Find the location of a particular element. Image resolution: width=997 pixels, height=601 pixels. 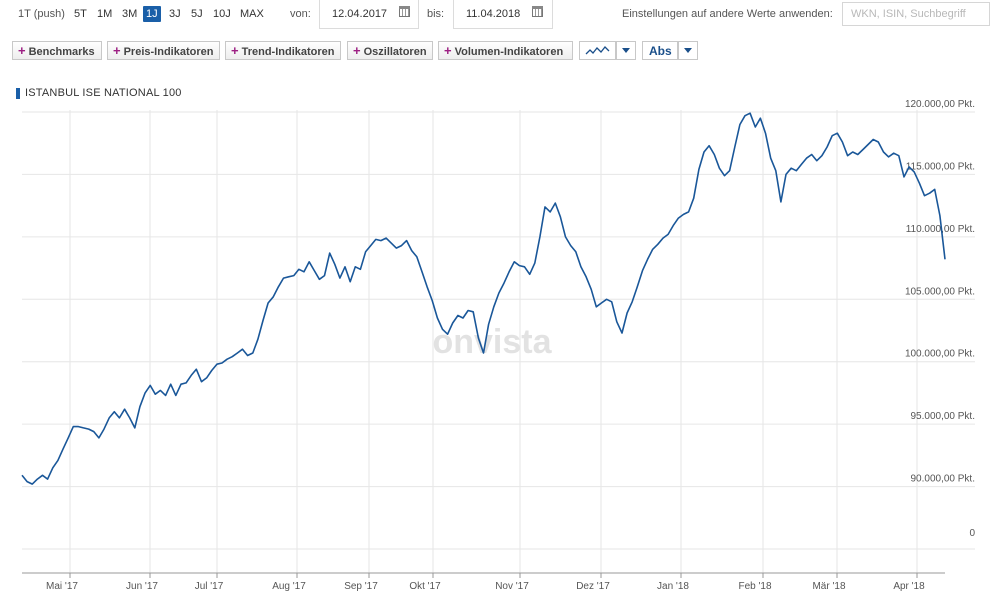

volume-indicators-button: + Volumen-Indikatoren is located at coordinates (505, 50).